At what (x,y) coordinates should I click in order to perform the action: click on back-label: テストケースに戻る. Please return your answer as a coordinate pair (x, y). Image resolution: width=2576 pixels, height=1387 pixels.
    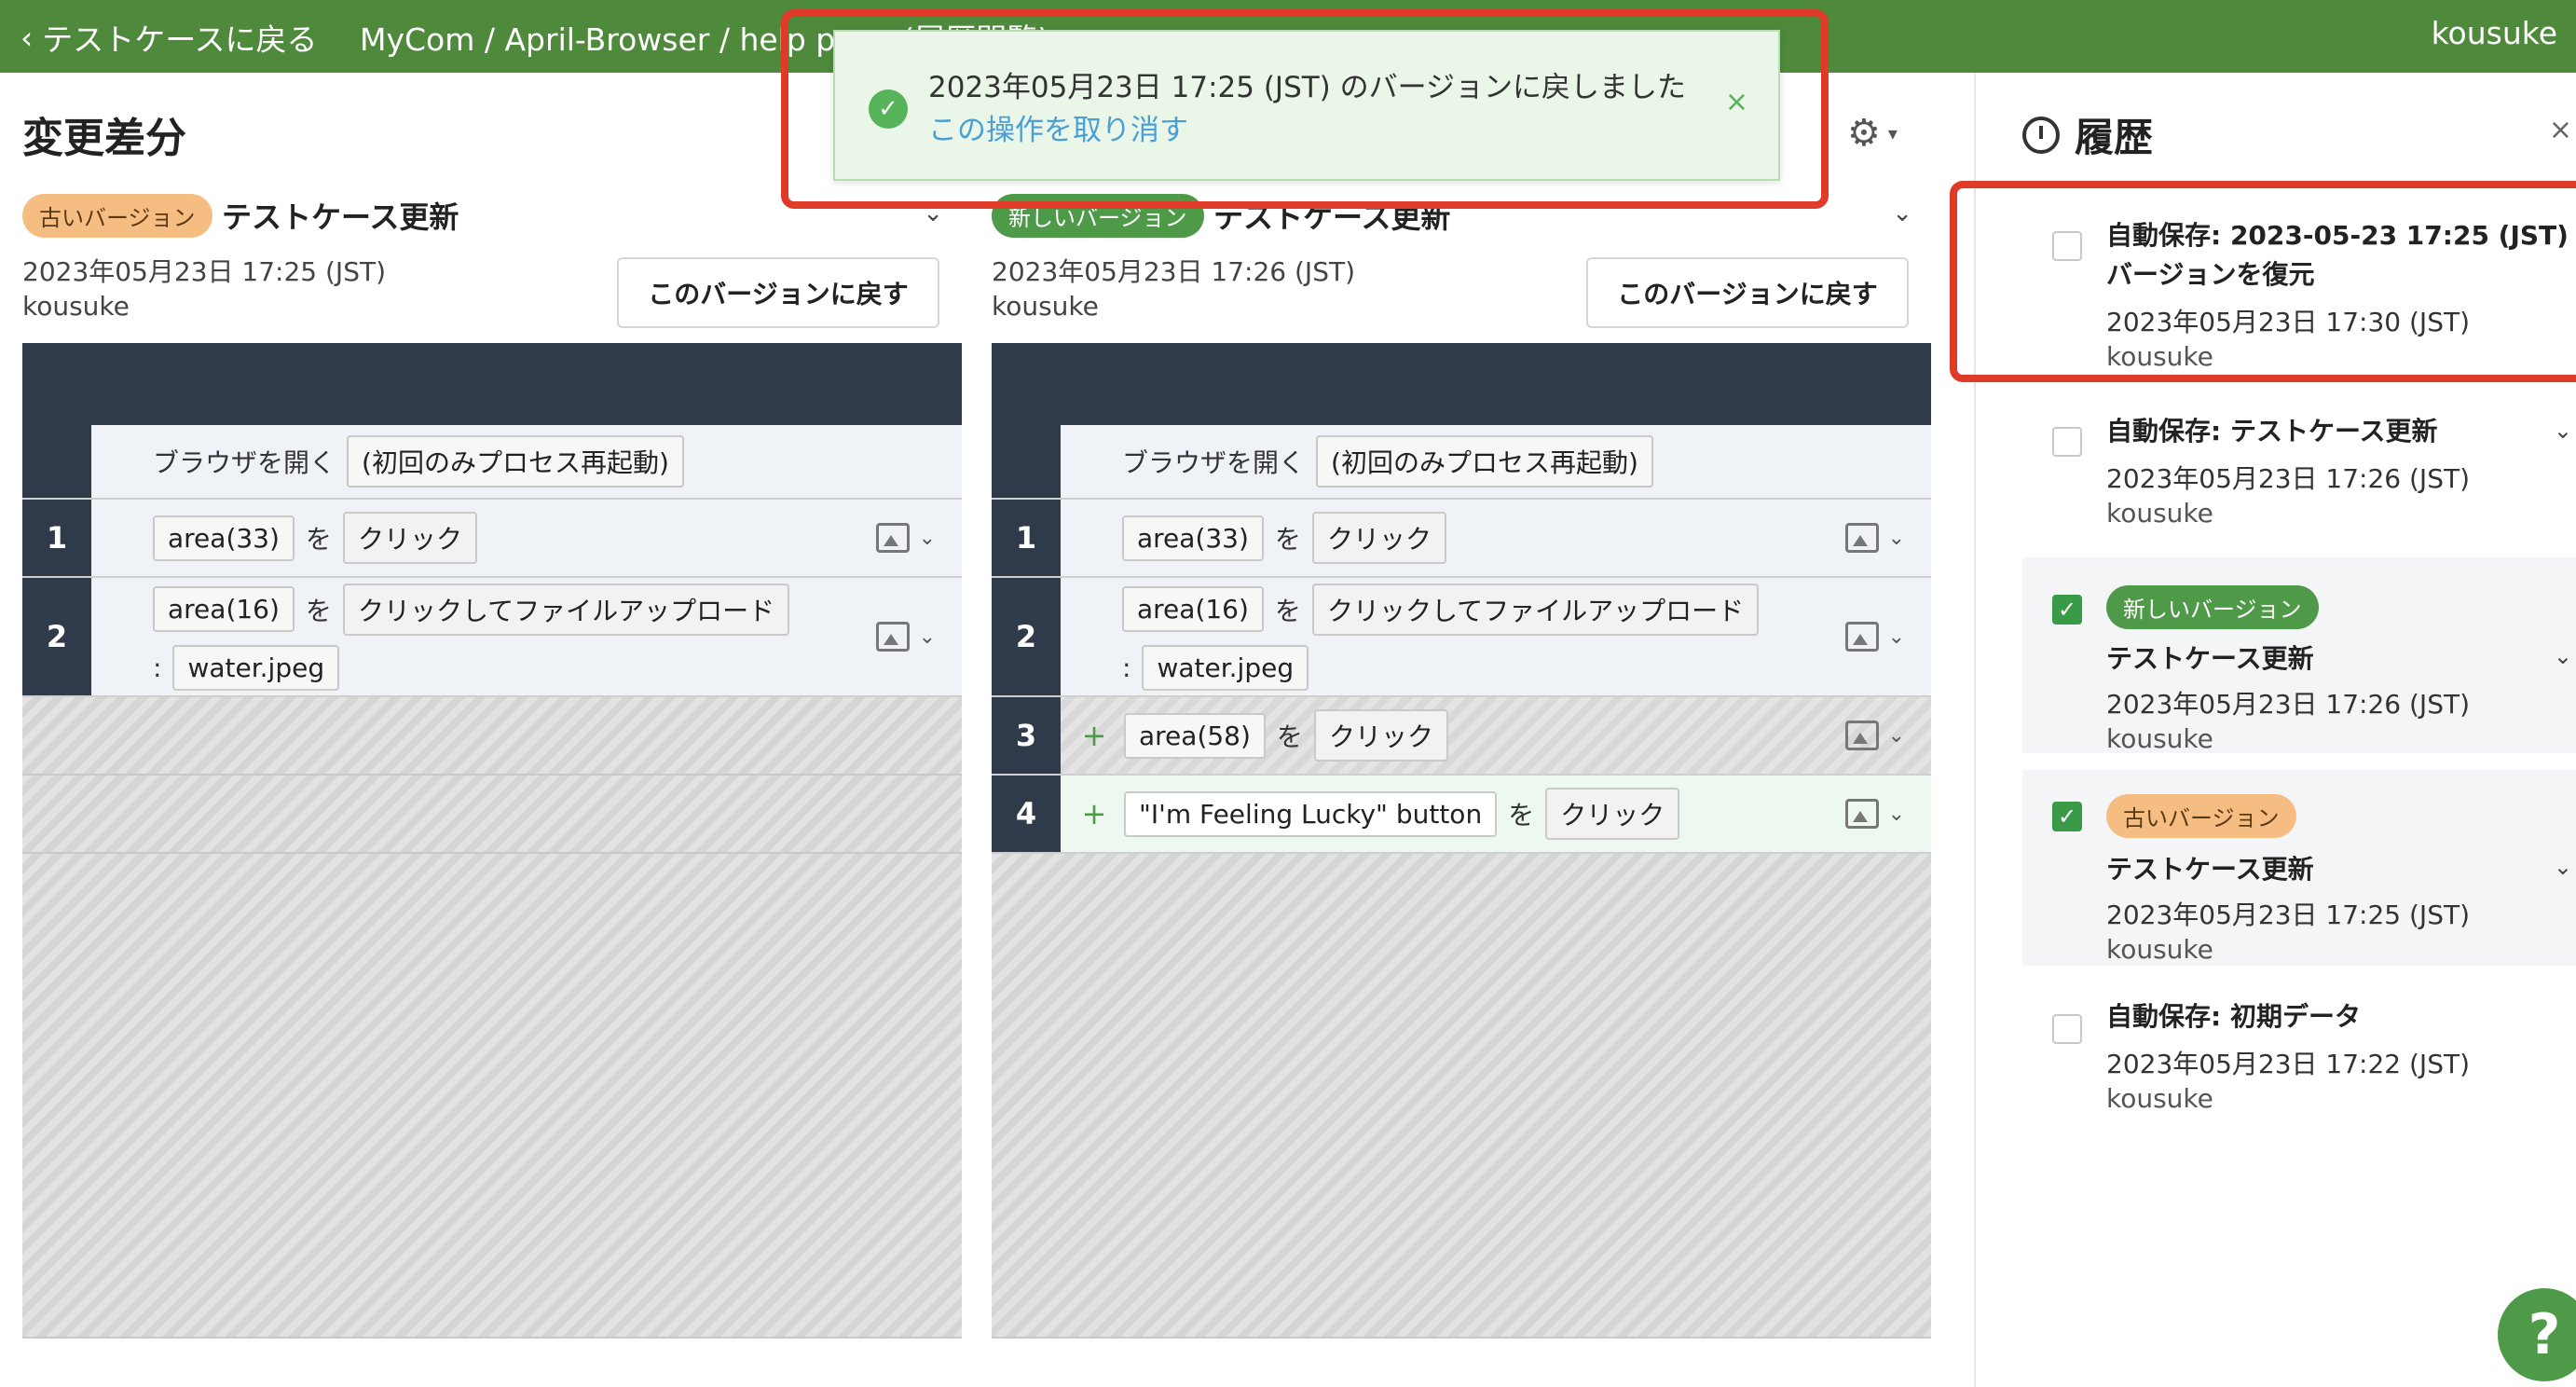
    Looking at the image, I should click on (180, 39).